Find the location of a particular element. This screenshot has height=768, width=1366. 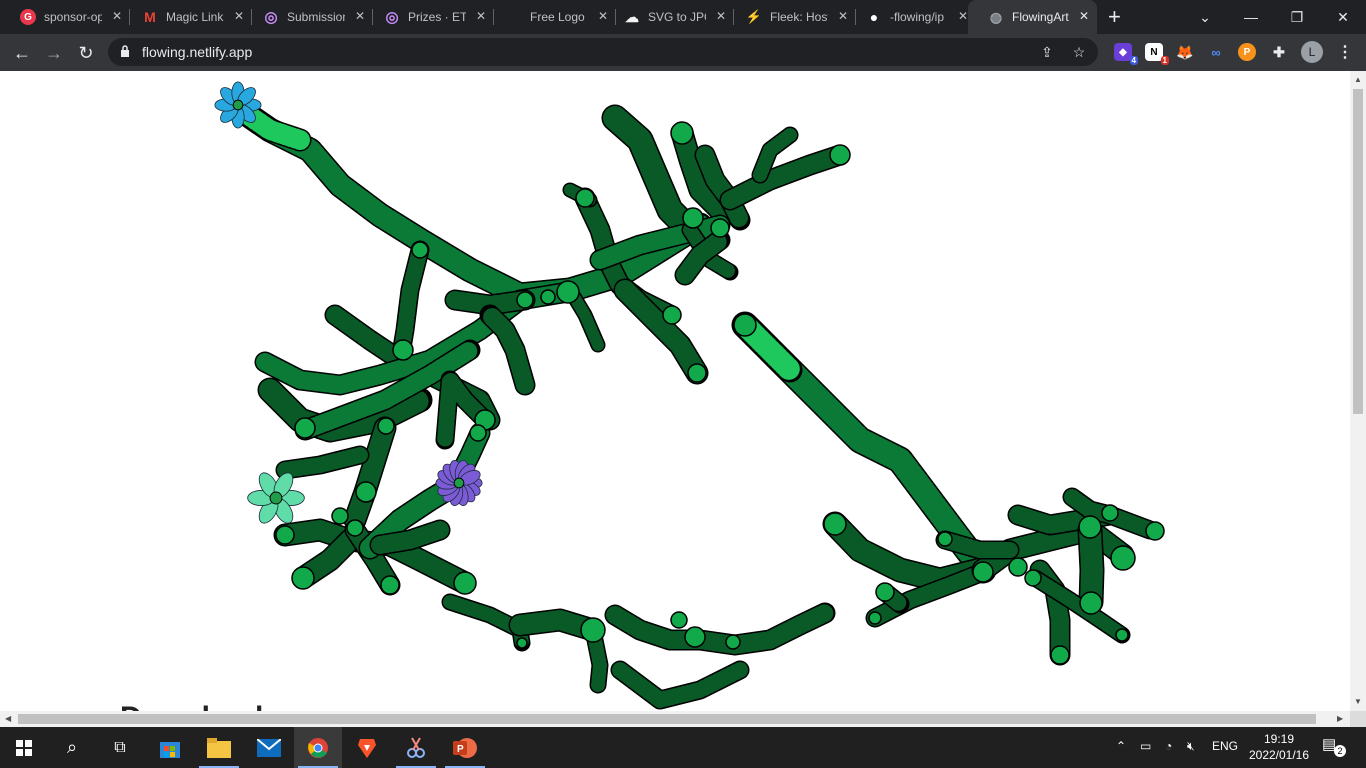

clock-date: 2022/01/16 is located at coordinates (1279, 755).